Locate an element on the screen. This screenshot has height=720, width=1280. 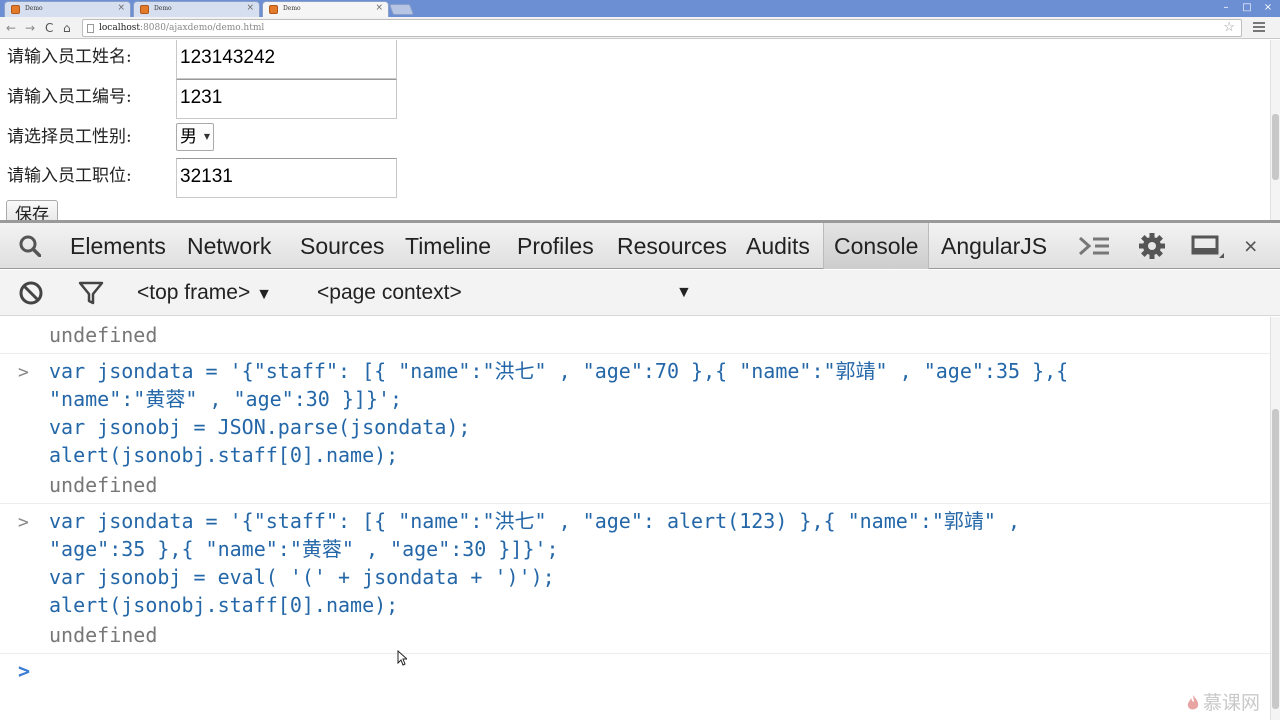
minimize-icon: – is located at coordinates (1226, 8).